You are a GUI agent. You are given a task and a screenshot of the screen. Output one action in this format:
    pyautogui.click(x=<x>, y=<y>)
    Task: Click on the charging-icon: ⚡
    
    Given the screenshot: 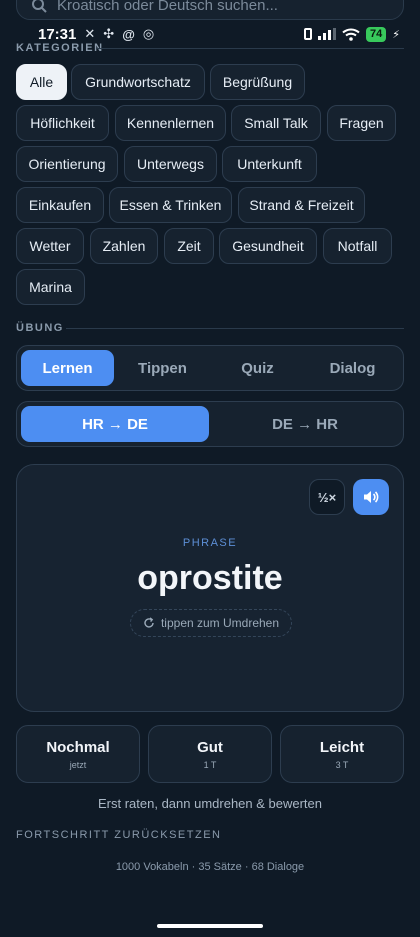 What is the action you would take?
    pyautogui.click(x=396, y=34)
    